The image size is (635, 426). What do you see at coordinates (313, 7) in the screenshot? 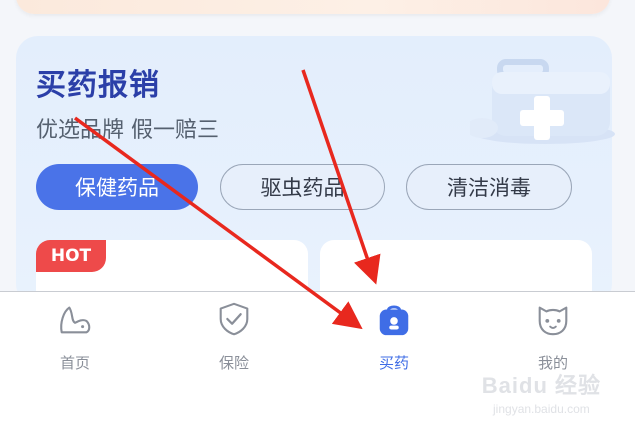
I see `top-banner` at bounding box center [313, 7].